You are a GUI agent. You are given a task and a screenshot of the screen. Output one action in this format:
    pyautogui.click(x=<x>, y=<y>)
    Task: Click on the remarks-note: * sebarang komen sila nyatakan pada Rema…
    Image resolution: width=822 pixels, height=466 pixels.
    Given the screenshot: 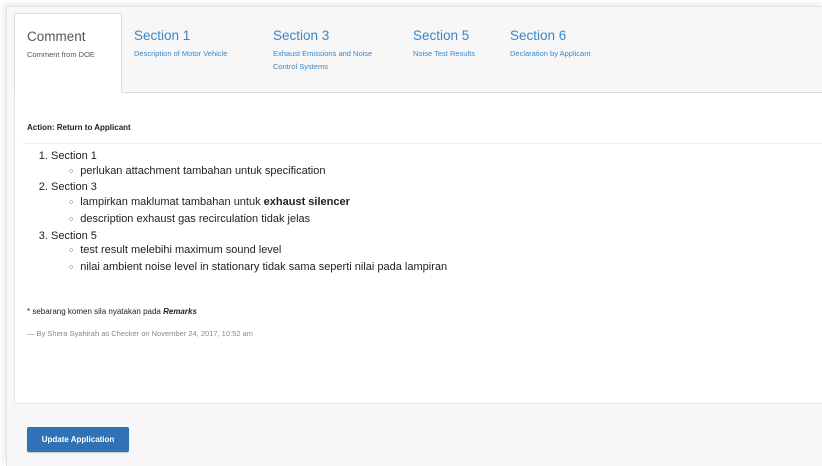 What is the action you would take?
    pyautogui.click(x=112, y=311)
    